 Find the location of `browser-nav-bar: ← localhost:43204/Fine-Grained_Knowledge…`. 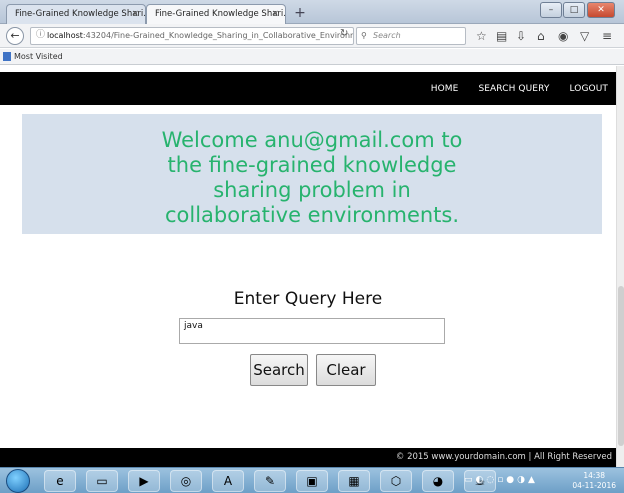

browser-nav-bar: ← localhost:43204/Fine-Grained_Knowledge… is located at coordinates (312, 36).